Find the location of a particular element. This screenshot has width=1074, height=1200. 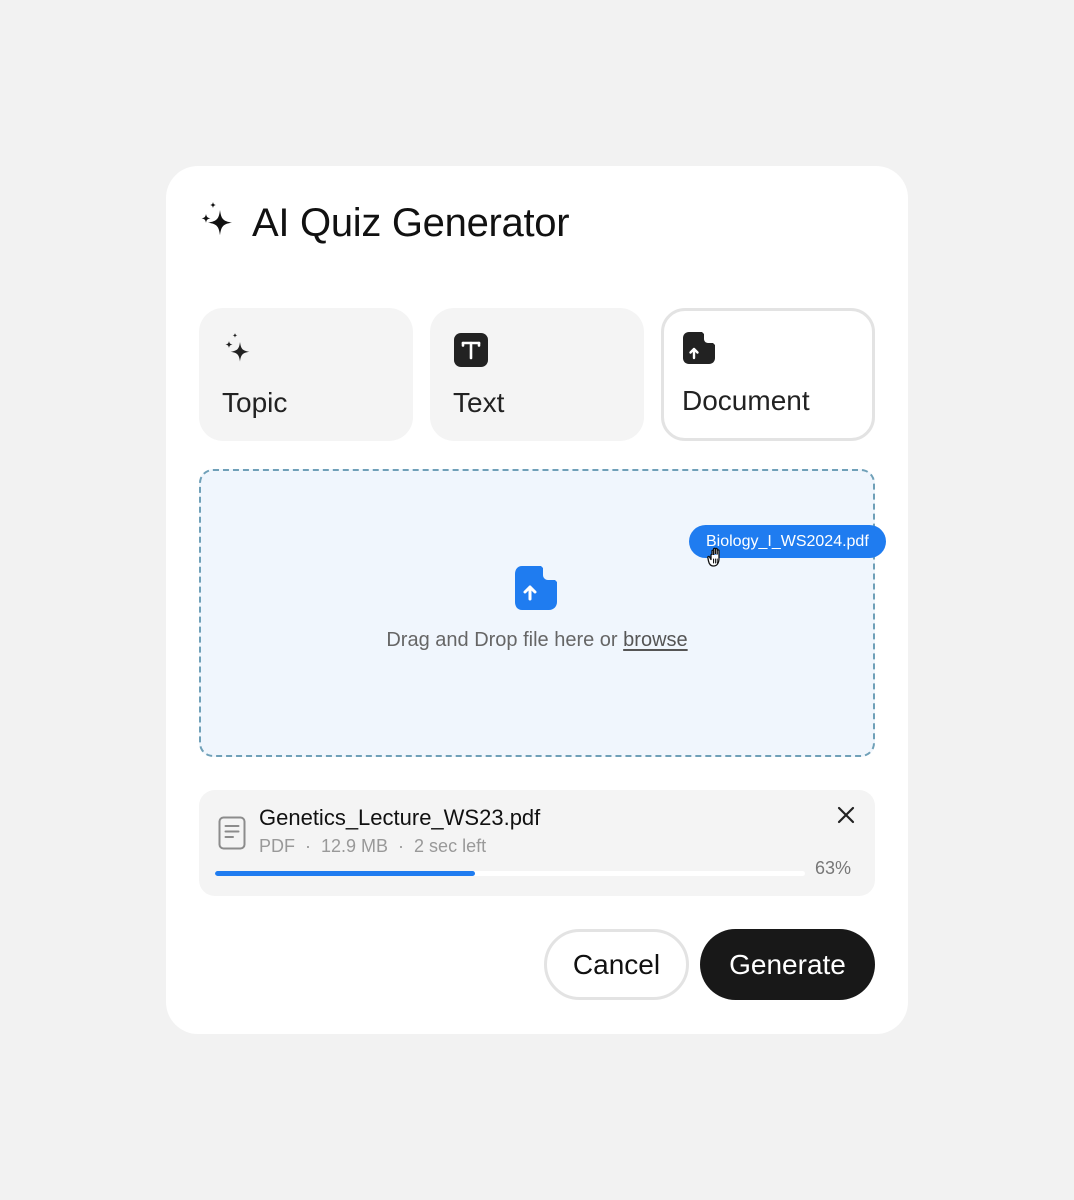

dialog-title: AI Quiz Generator is located at coordinates (411, 222).